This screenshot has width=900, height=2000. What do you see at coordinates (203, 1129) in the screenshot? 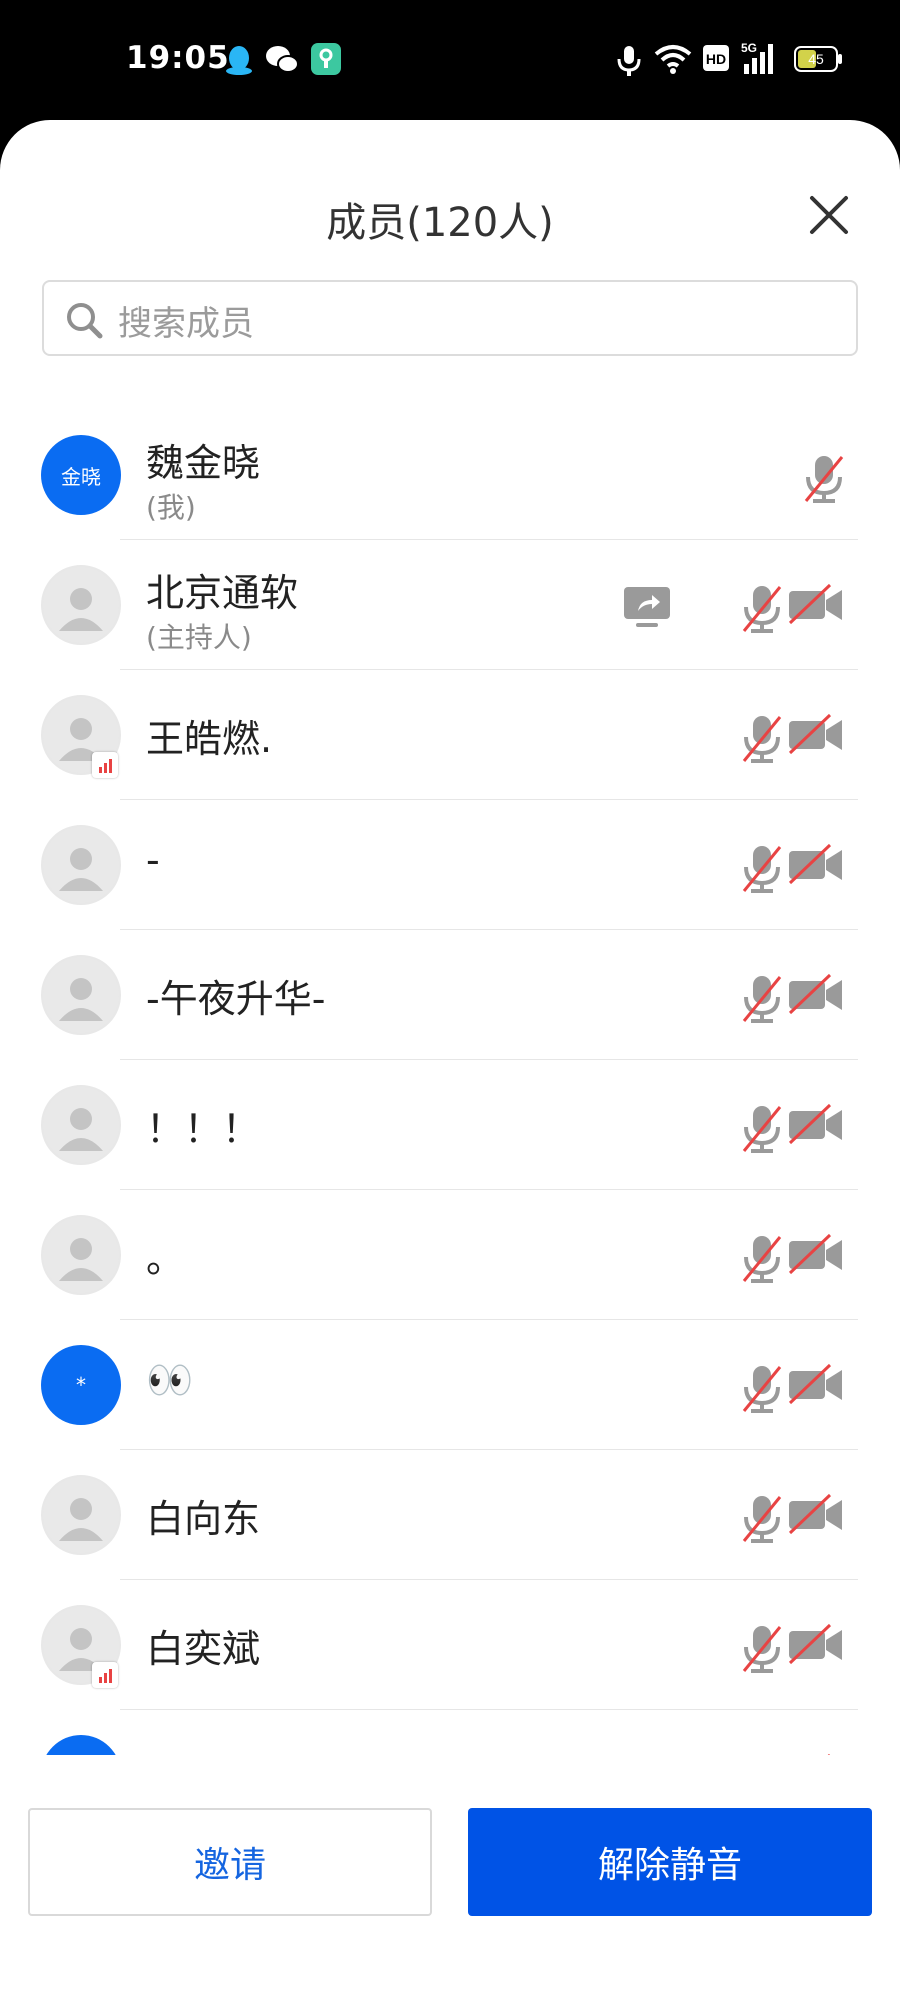
I see `member-name: ！！！` at bounding box center [203, 1129].